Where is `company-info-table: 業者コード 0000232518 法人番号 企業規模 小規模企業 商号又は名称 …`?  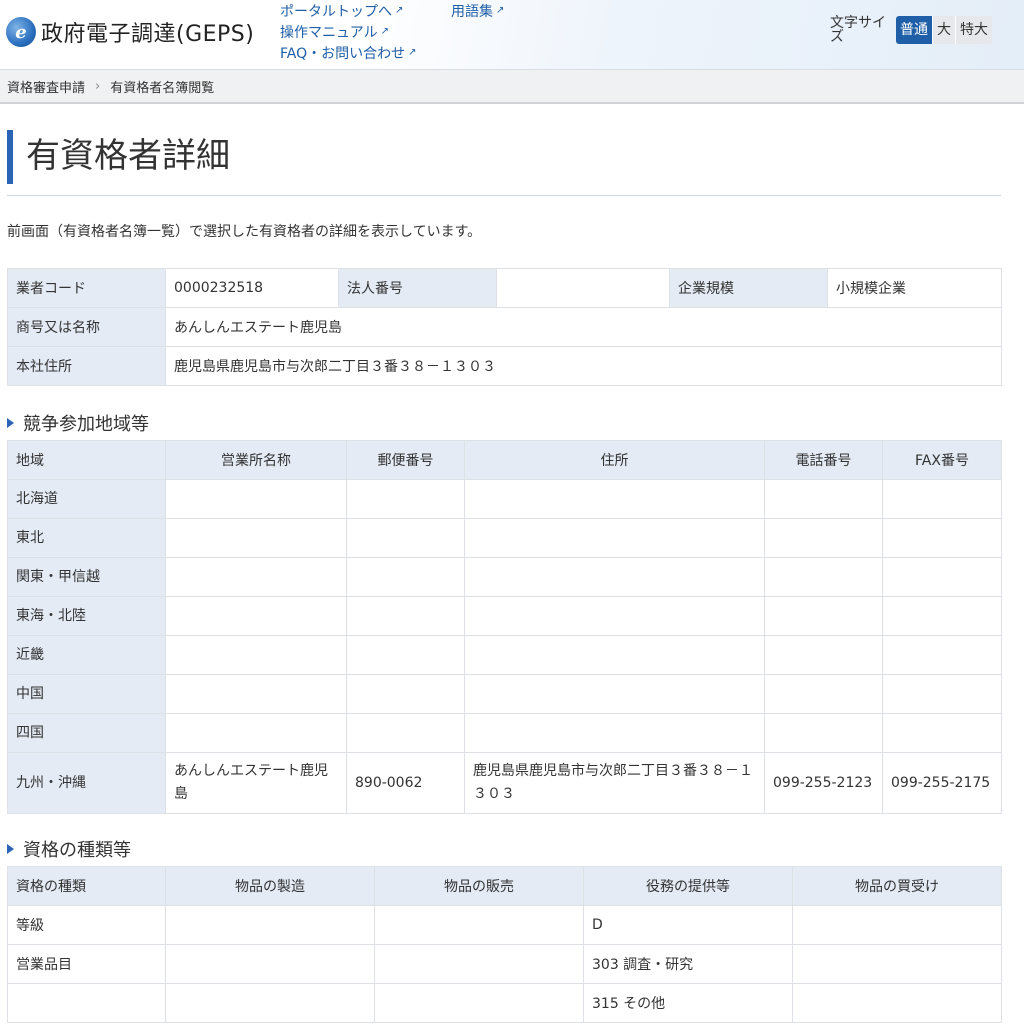
company-info-table: 業者コード 0000232518 法人番号 企業規模 小規模企業 商号又は名称 … is located at coordinates (504, 327).